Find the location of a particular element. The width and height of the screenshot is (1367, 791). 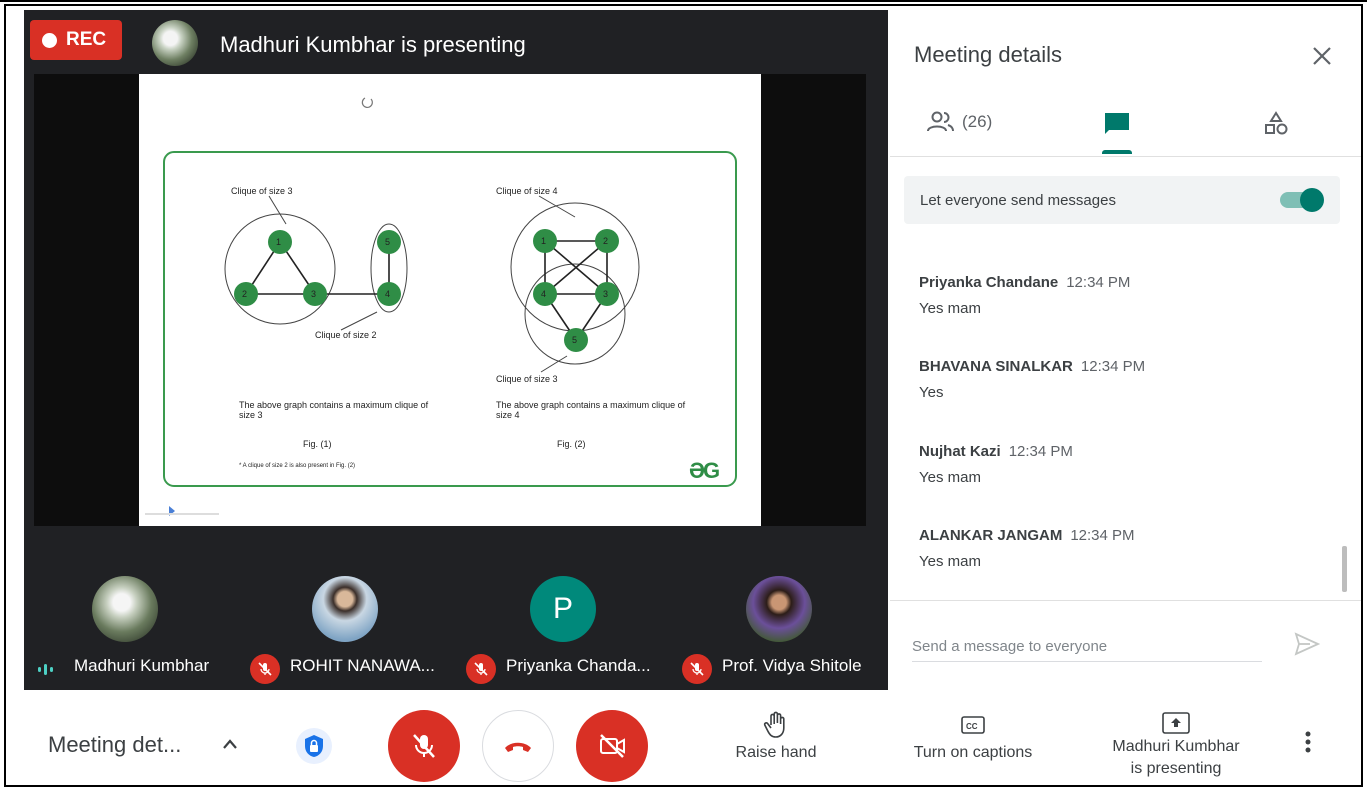

recording-badge: REC is located at coordinates (76, 40).